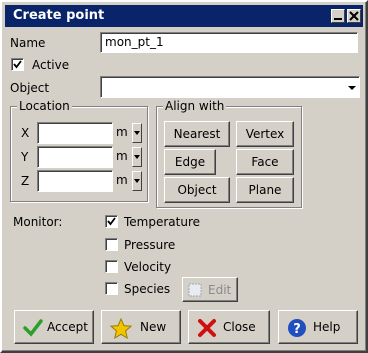 Image resolution: width=368 pixels, height=353 pixels. I want to click on name-field: mon_pt_1, so click(229, 42).